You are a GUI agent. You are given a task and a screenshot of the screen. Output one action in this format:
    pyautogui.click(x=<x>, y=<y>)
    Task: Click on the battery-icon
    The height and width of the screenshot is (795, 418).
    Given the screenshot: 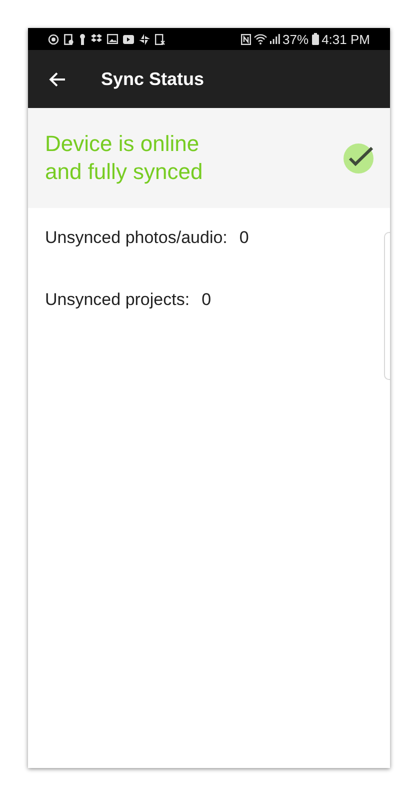 What is the action you would take?
    pyautogui.click(x=315, y=39)
    